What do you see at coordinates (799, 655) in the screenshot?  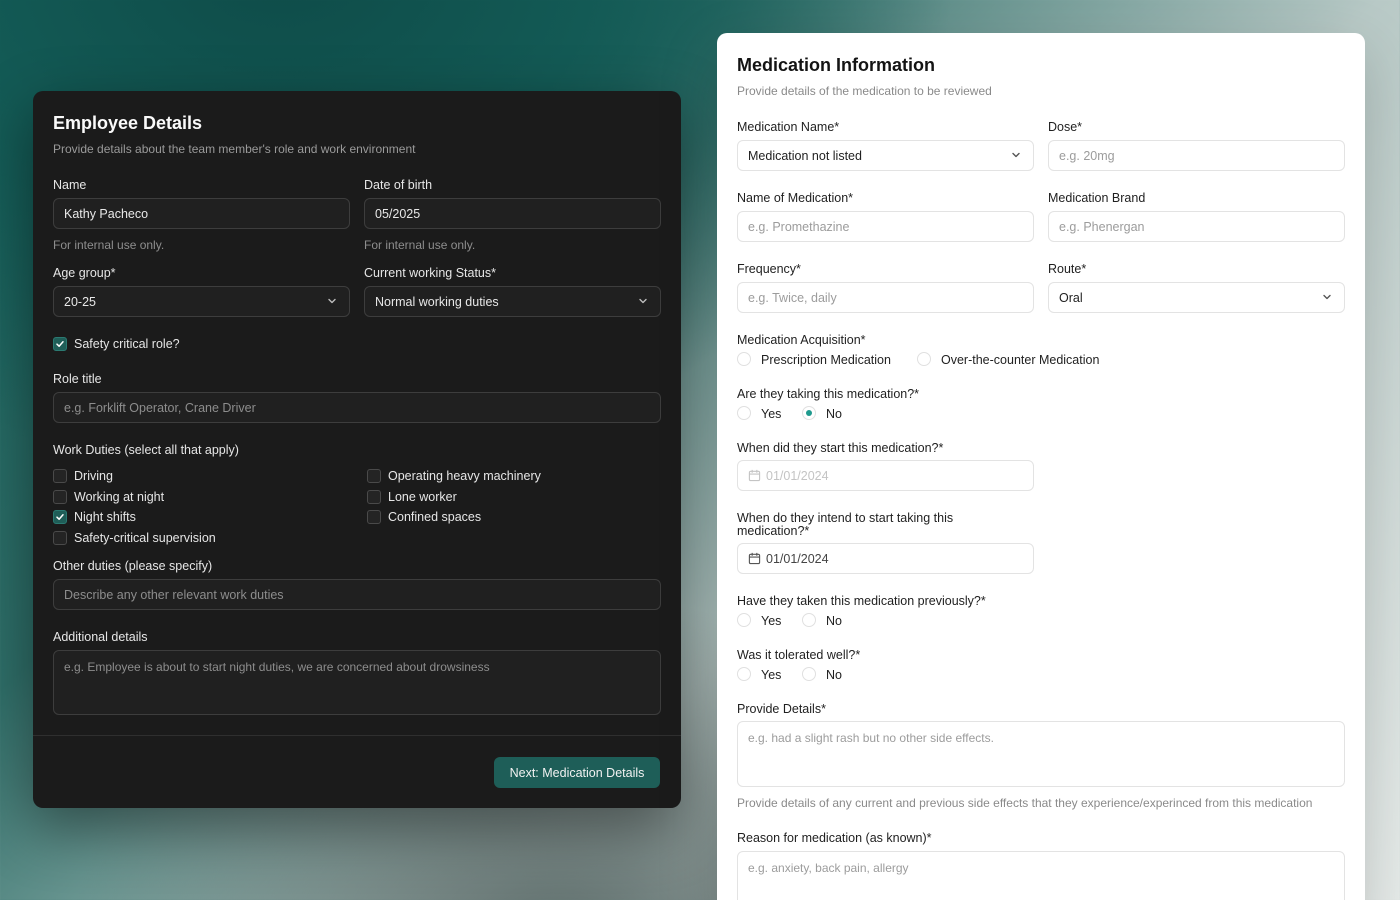 I see `tolerated-label: Was it tolerated well?*` at bounding box center [799, 655].